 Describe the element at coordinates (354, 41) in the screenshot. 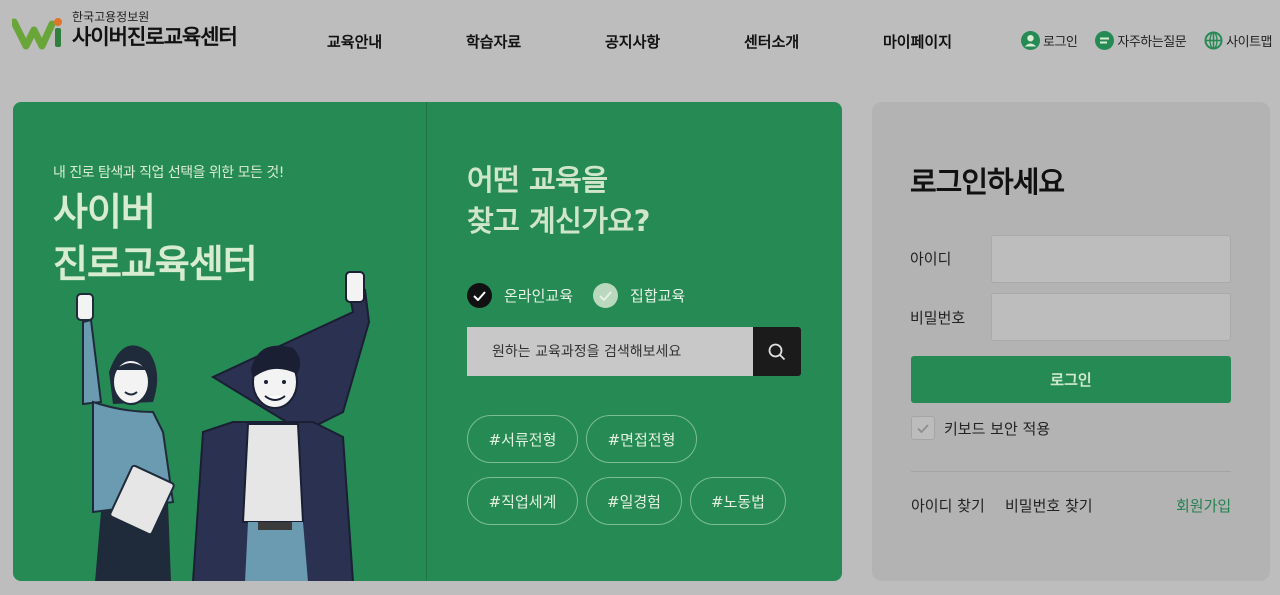

I see `nav-item-education-guide: 교육안내` at that location.